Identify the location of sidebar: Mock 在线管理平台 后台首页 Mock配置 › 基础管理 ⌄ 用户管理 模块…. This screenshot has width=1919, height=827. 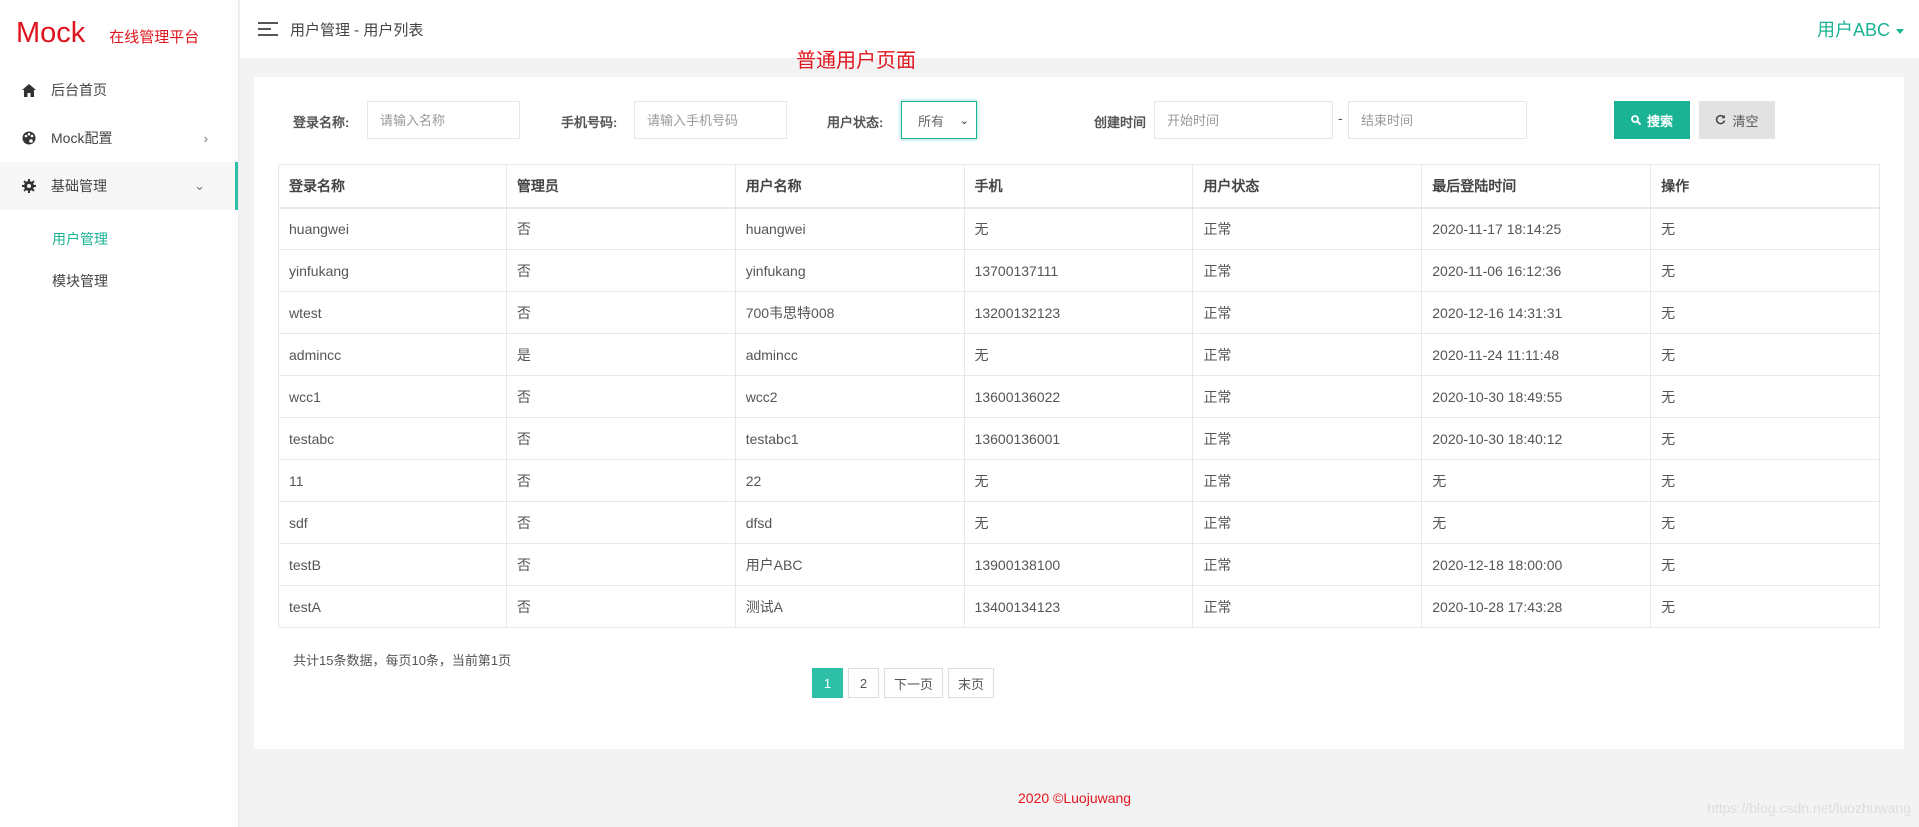
(119, 413).